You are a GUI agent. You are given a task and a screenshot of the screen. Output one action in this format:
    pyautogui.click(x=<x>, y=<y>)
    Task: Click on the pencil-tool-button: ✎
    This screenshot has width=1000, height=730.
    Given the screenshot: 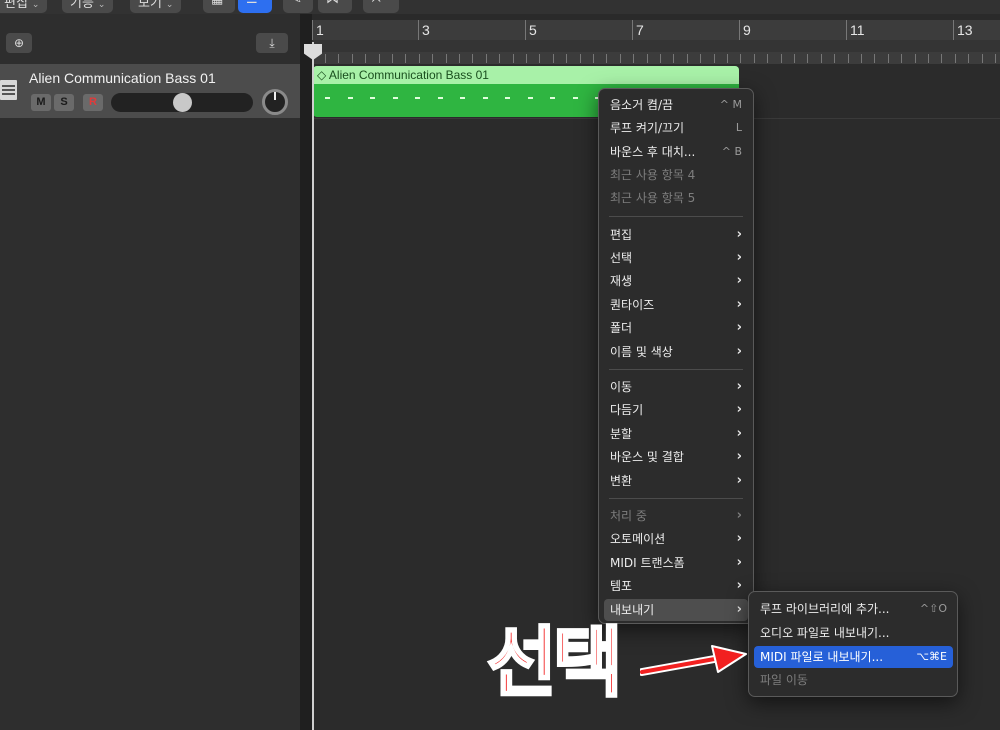 What is the action you would take?
    pyautogui.click(x=298, y=6)
    